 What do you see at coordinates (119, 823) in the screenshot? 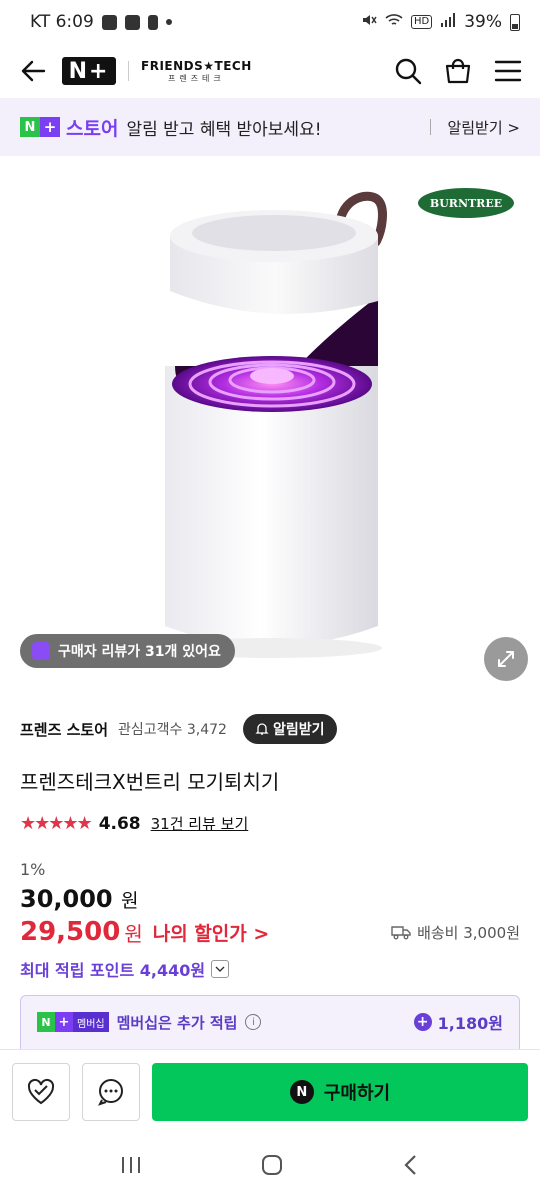
I see `rating-score: 4.68` at bounding box center [119, 823].